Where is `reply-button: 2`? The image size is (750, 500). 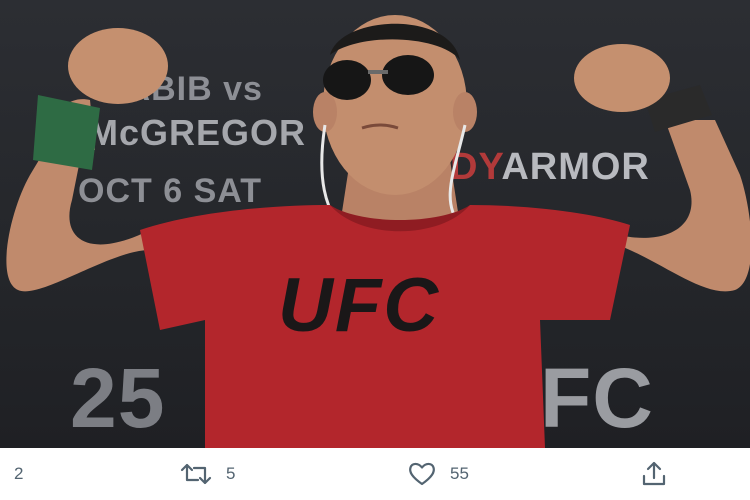 reply-button: 2 is located at coordinates (18, 474).